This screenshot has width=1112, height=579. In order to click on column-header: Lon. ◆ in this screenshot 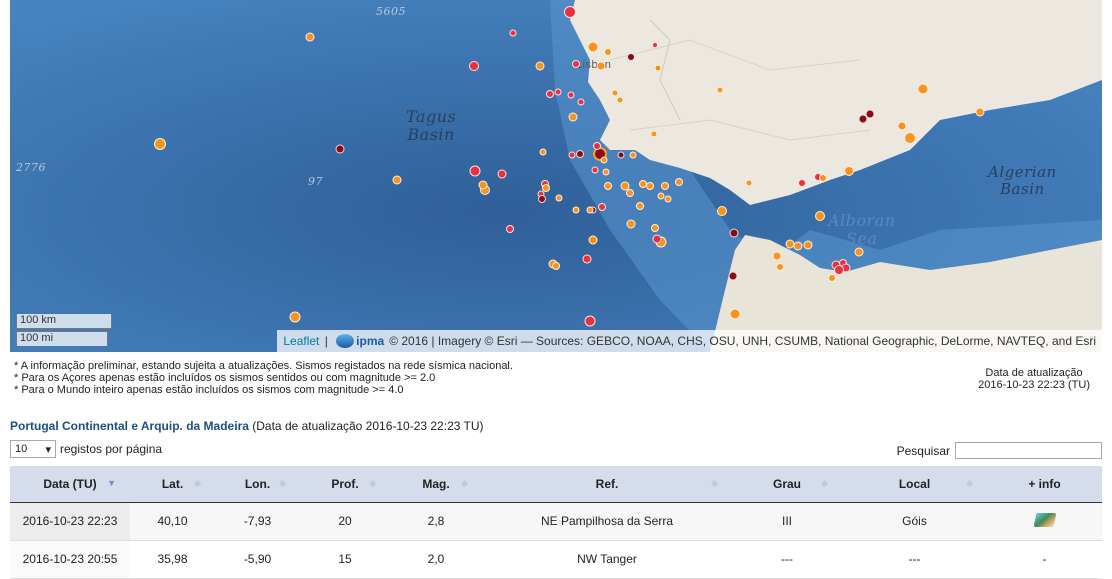, I will do `click(257, 484)`.